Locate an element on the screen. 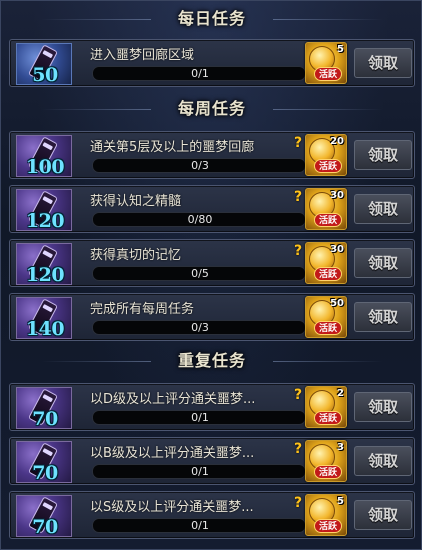 The height and width of the screenshot is (550, 422). task-title: 进入噩梦回廊区域 is located at coordinates (142, 55).